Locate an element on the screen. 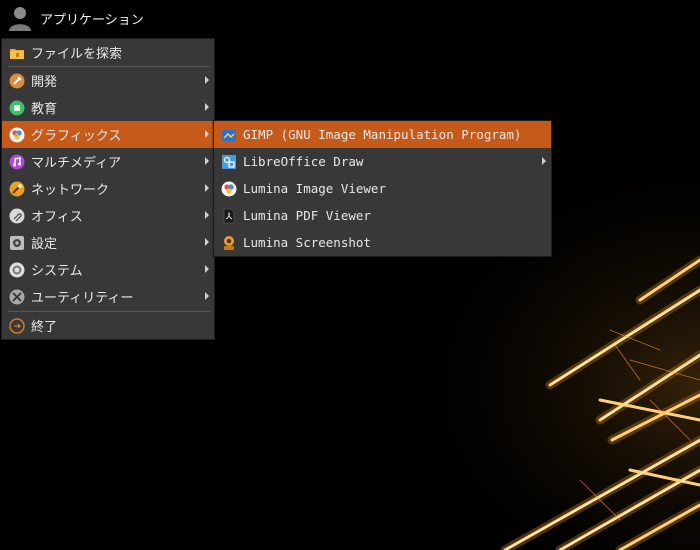 This screenshot has width=700, height=550. menu-item-utilities: ユーティリティー is located at coordinates (108, 296).